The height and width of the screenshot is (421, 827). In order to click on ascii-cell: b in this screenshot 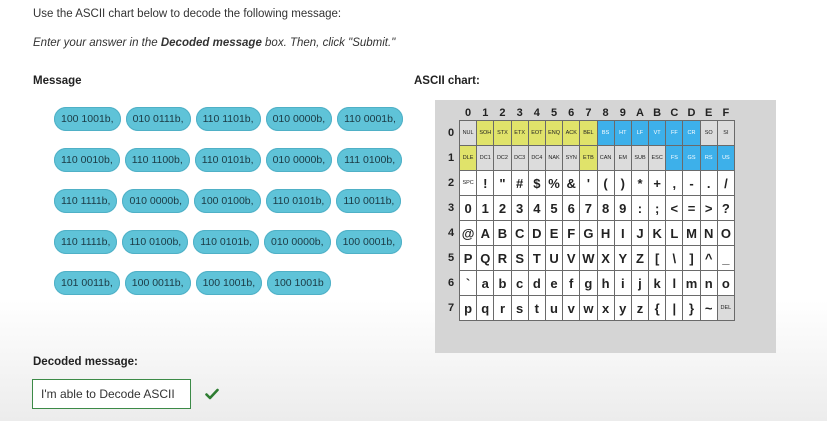, I will do `click(502, 283)`.